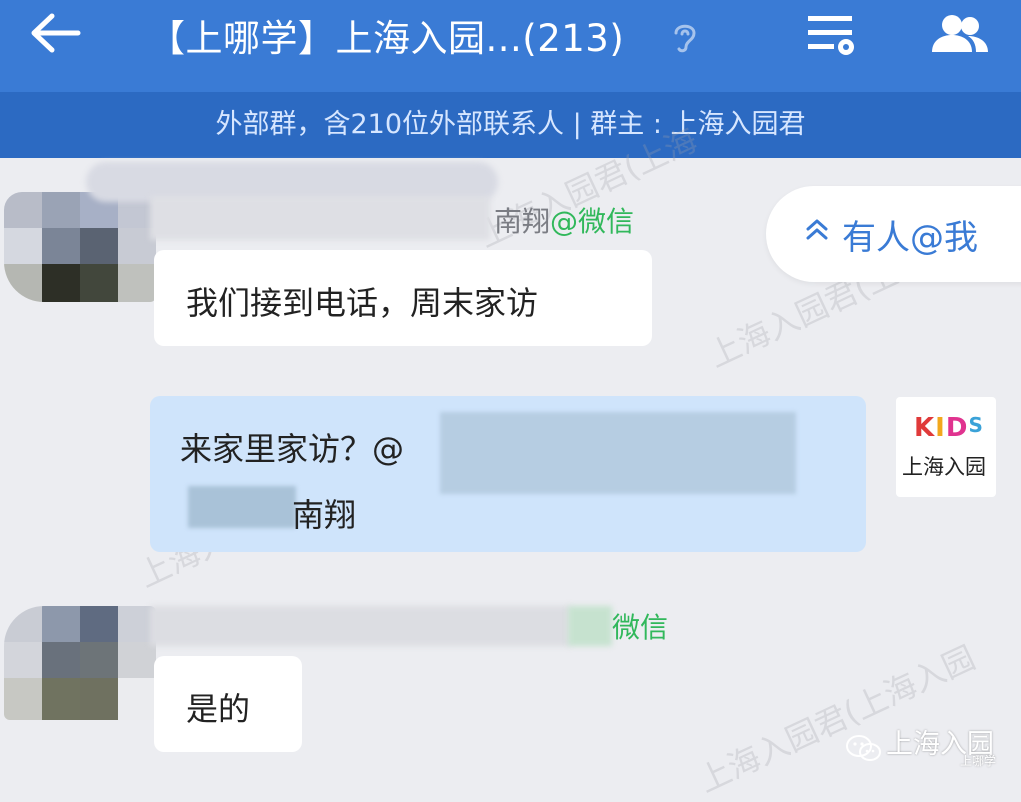 The height and width of the screenshot is (802, 1021). I want to click on message-text: 来家里家访？@, so click(292, 449).